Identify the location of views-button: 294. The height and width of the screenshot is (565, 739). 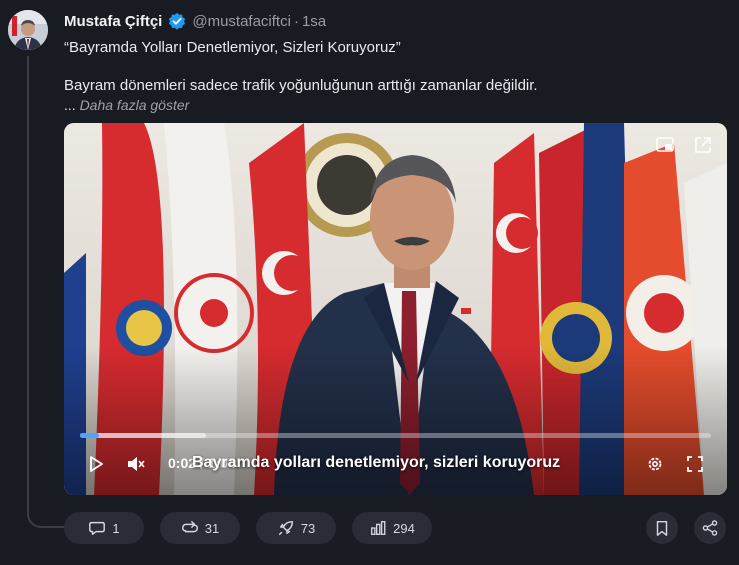
(392, 528).